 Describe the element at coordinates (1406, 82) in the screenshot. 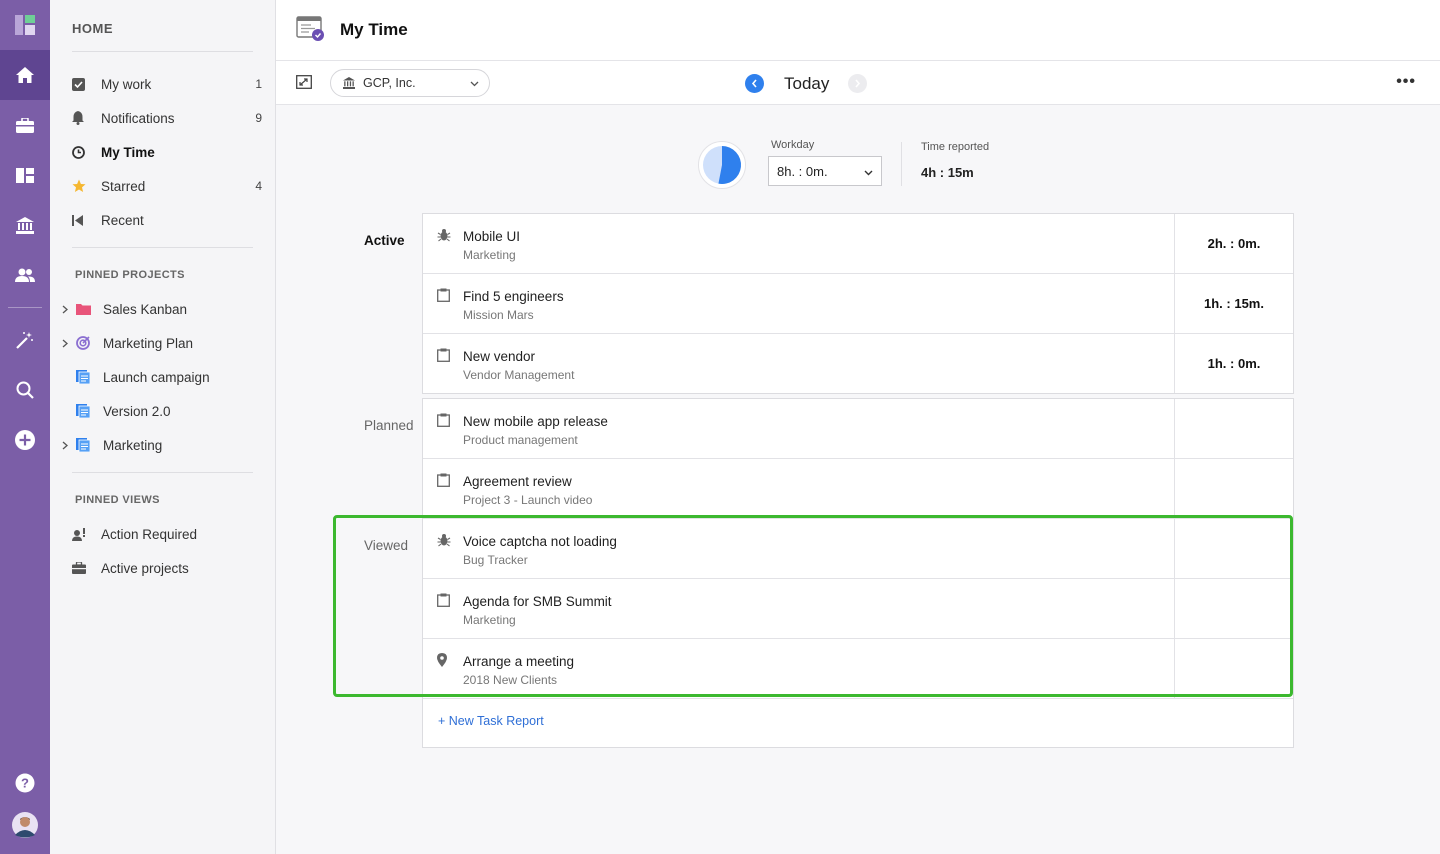

I see `more-options-icon: •••` at that location.